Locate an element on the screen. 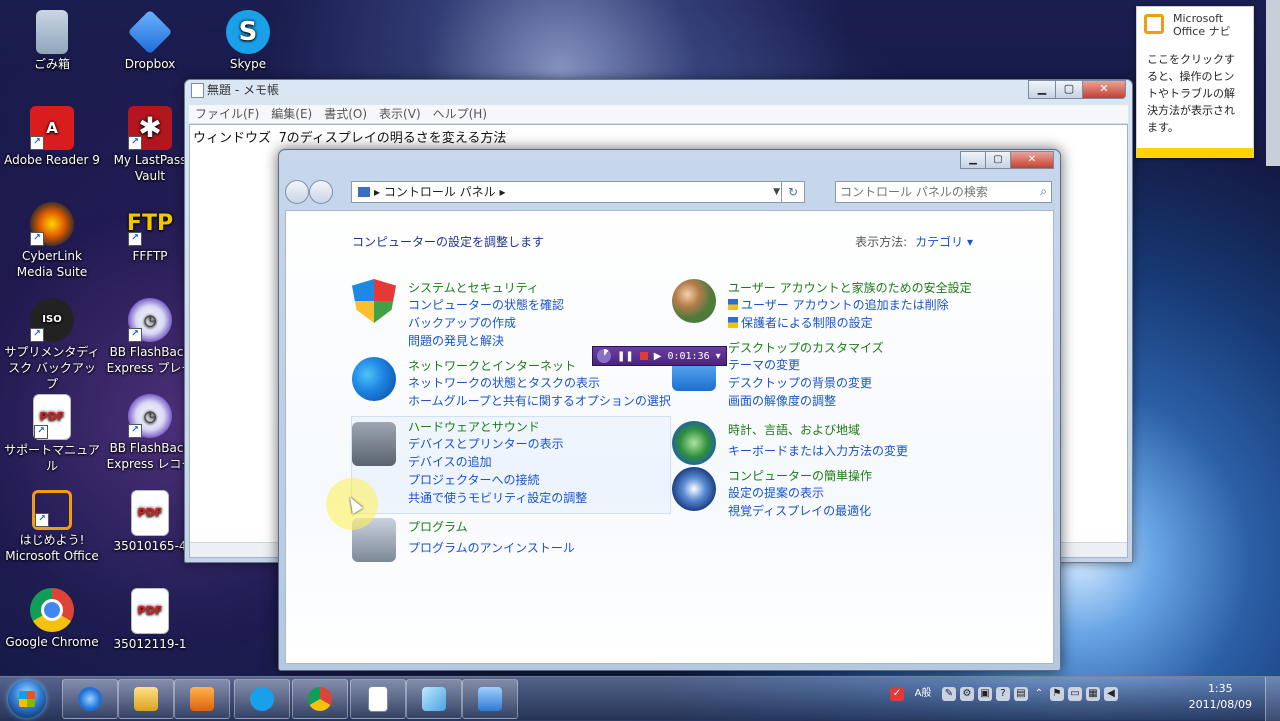 Image resolution: width=1280 pixels, height=721 pixels. taskbar-explorer is located at coordinates (146, 699).